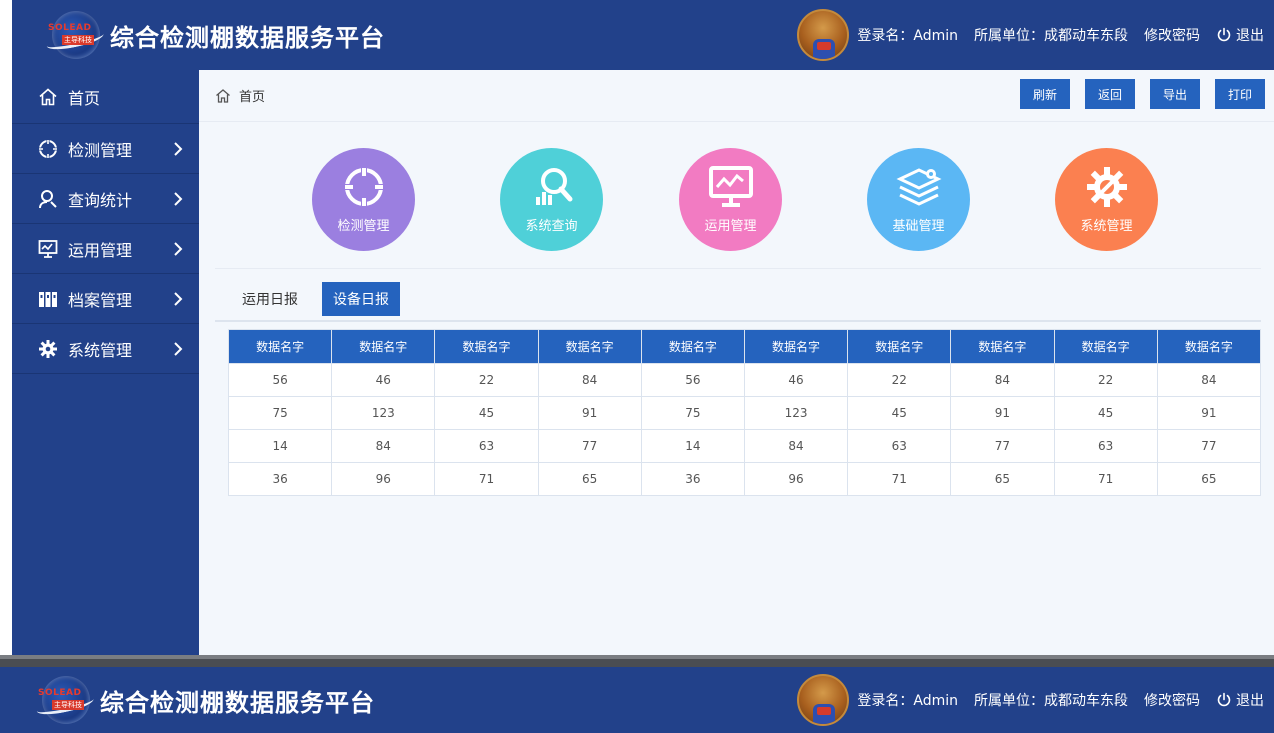 The height and width of the screenshot is (733, 1274). I want to click on report-tabs: 运用日报 设备日报, so click(319, 299).